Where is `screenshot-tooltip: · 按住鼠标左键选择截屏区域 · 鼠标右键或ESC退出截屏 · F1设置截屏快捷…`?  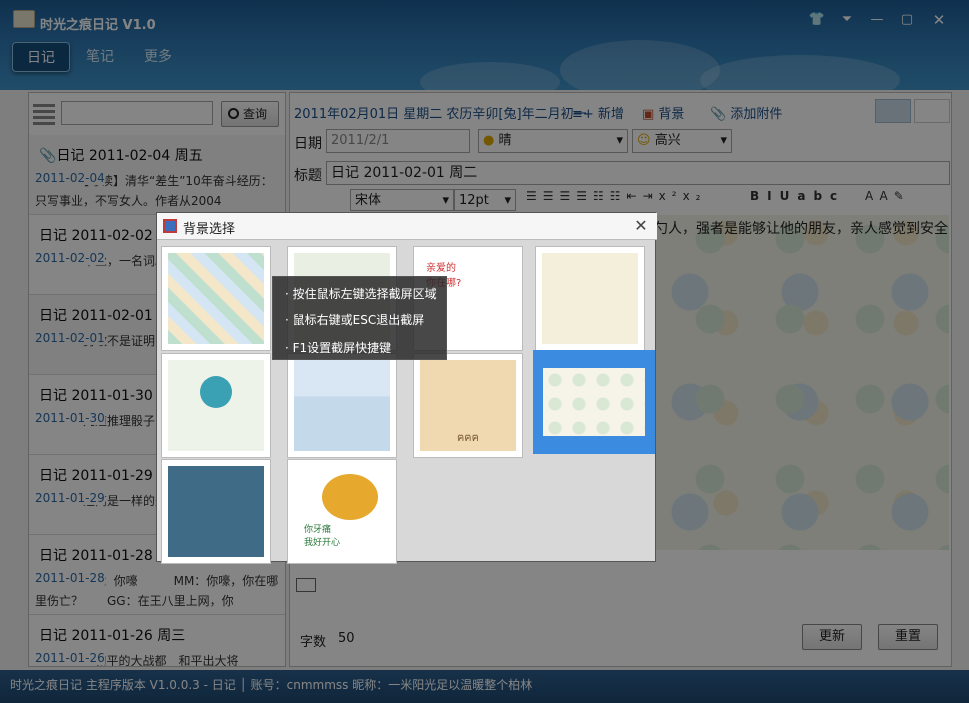 screenshot-tooltip: · 按住鼠标左键选择截屏区域 · 鼠标右键或ESC退出截屏 · F1设置截屏快捷… is located at coordinates (359, 318).